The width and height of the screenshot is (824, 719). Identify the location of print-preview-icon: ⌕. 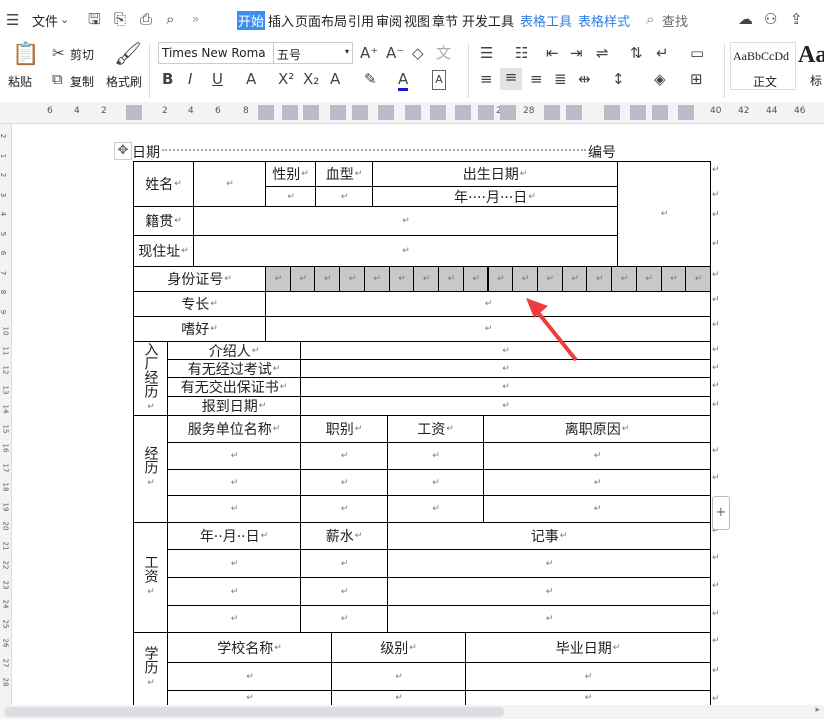
(170, 19).